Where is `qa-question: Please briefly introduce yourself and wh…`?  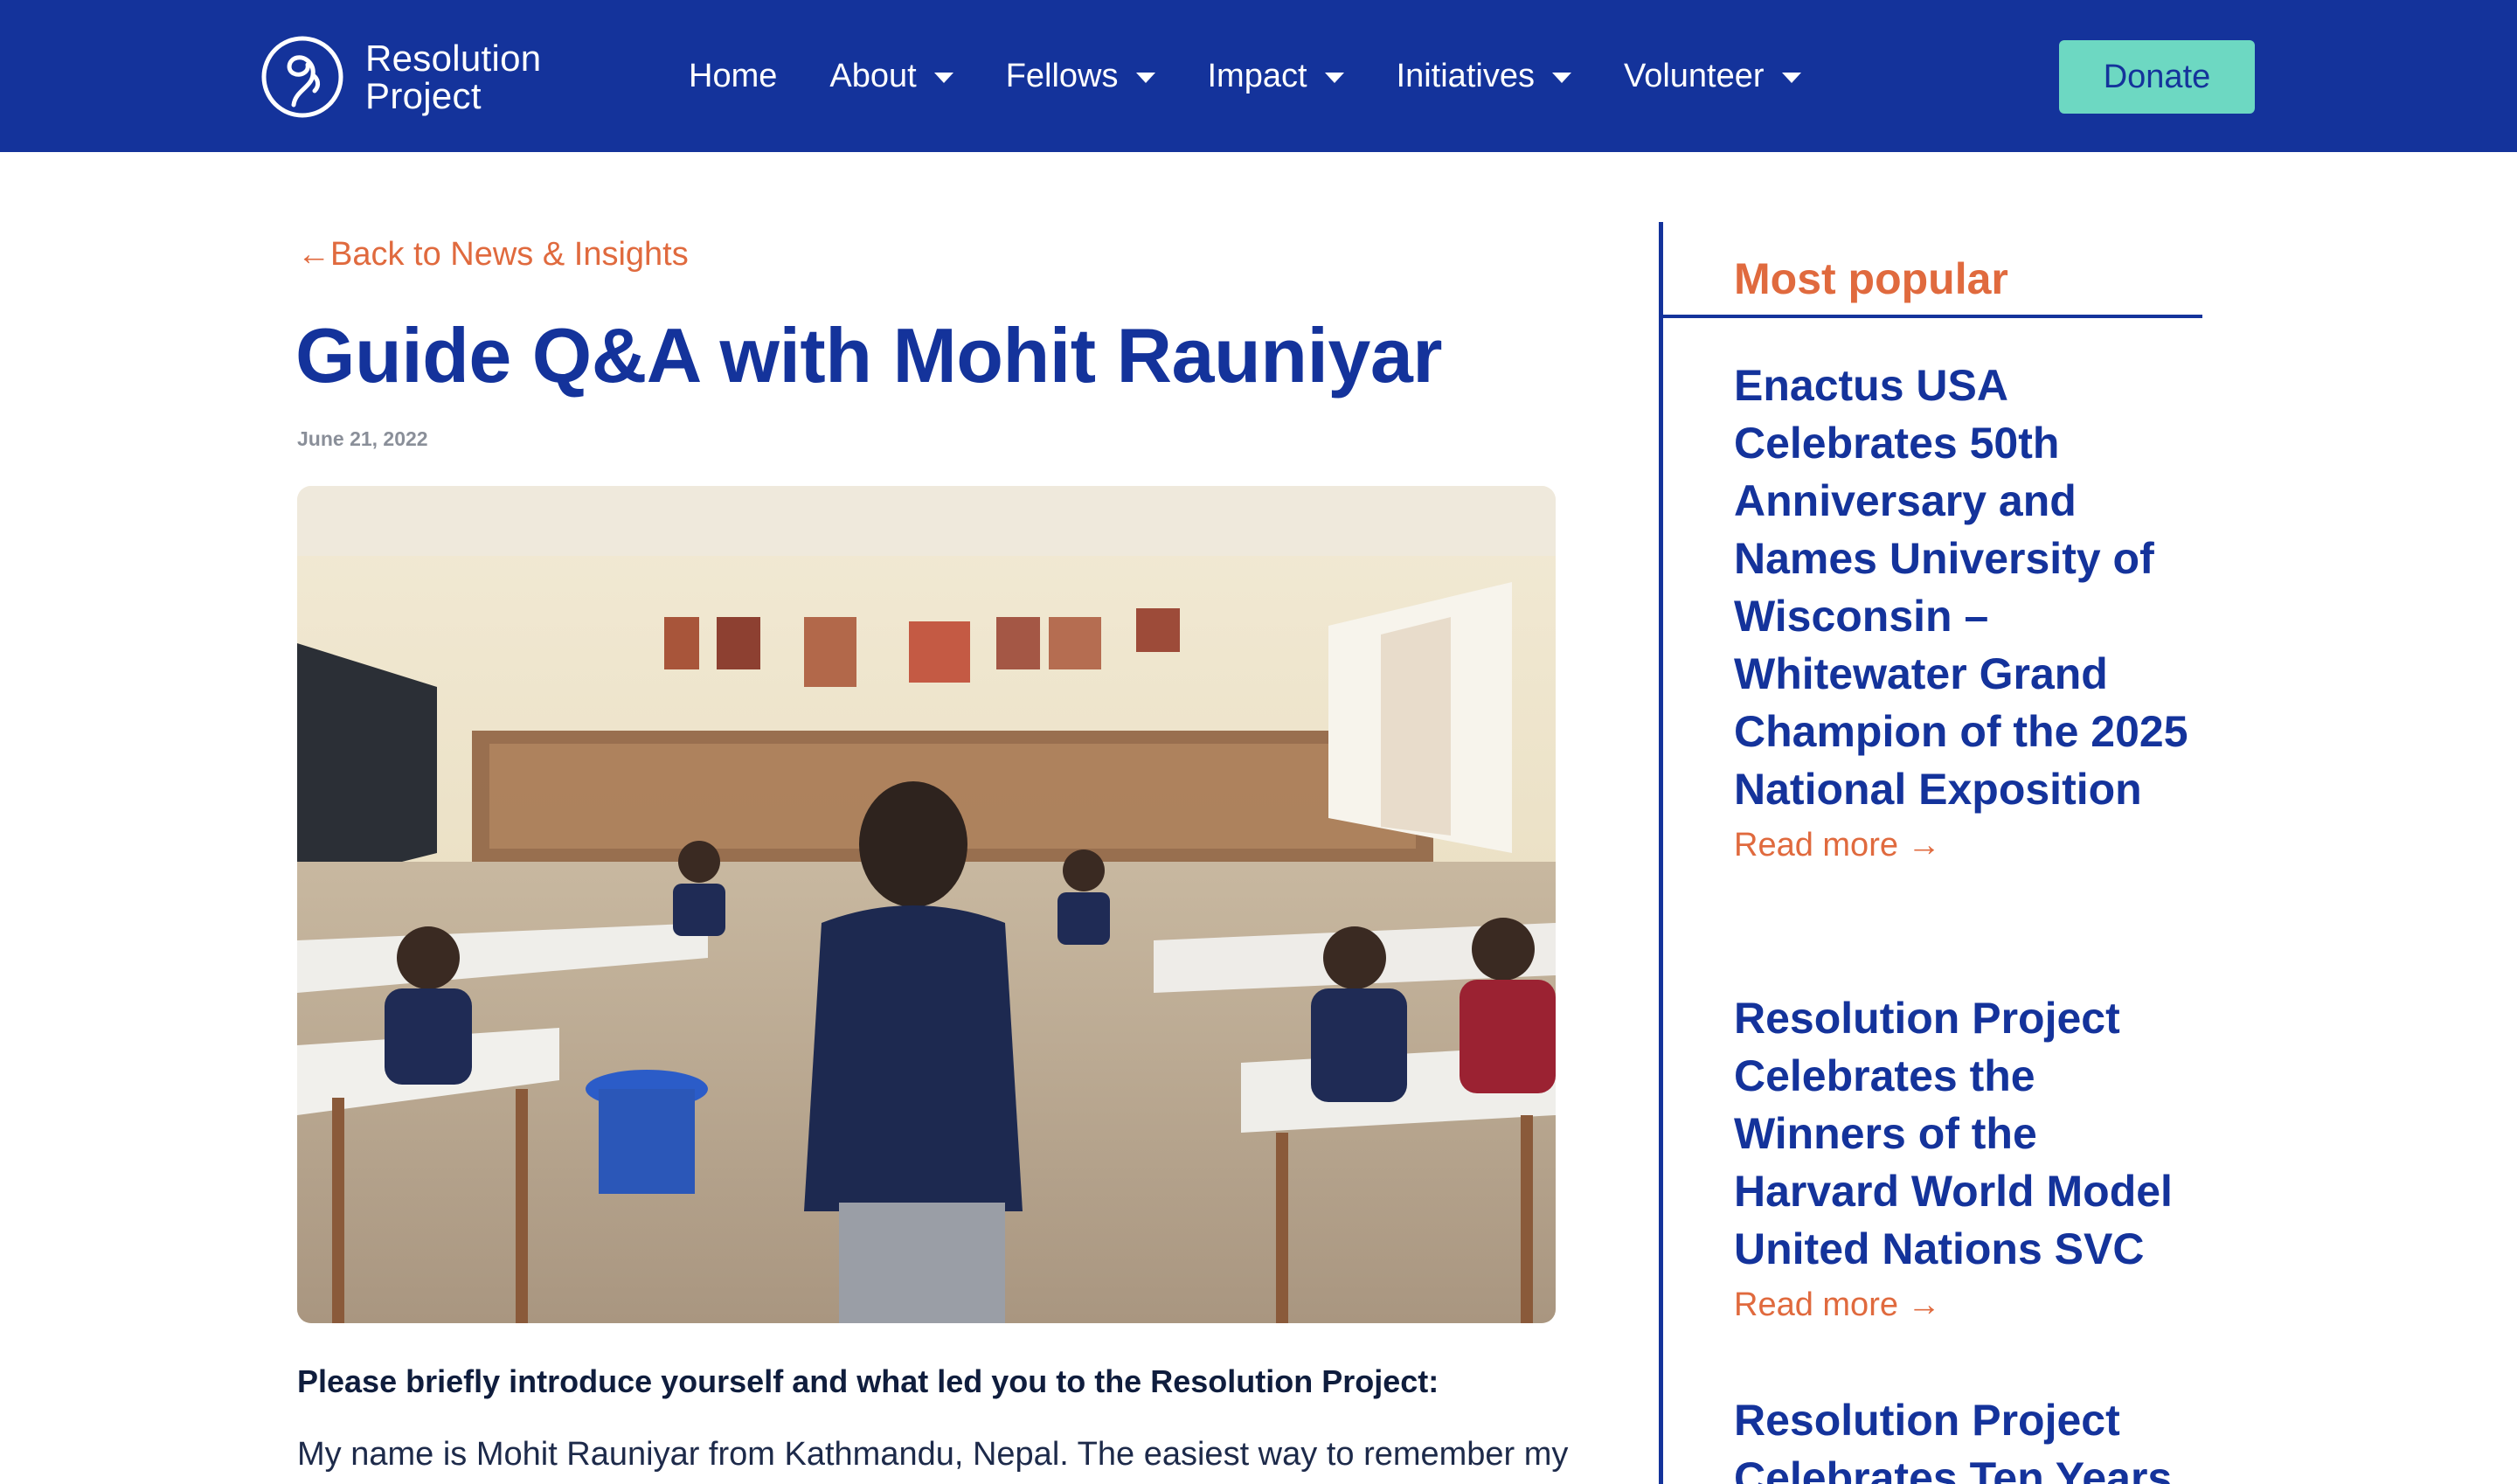 qa-question: Please briefly introduce yourself and wh… is located at coordinates (868, 1381).